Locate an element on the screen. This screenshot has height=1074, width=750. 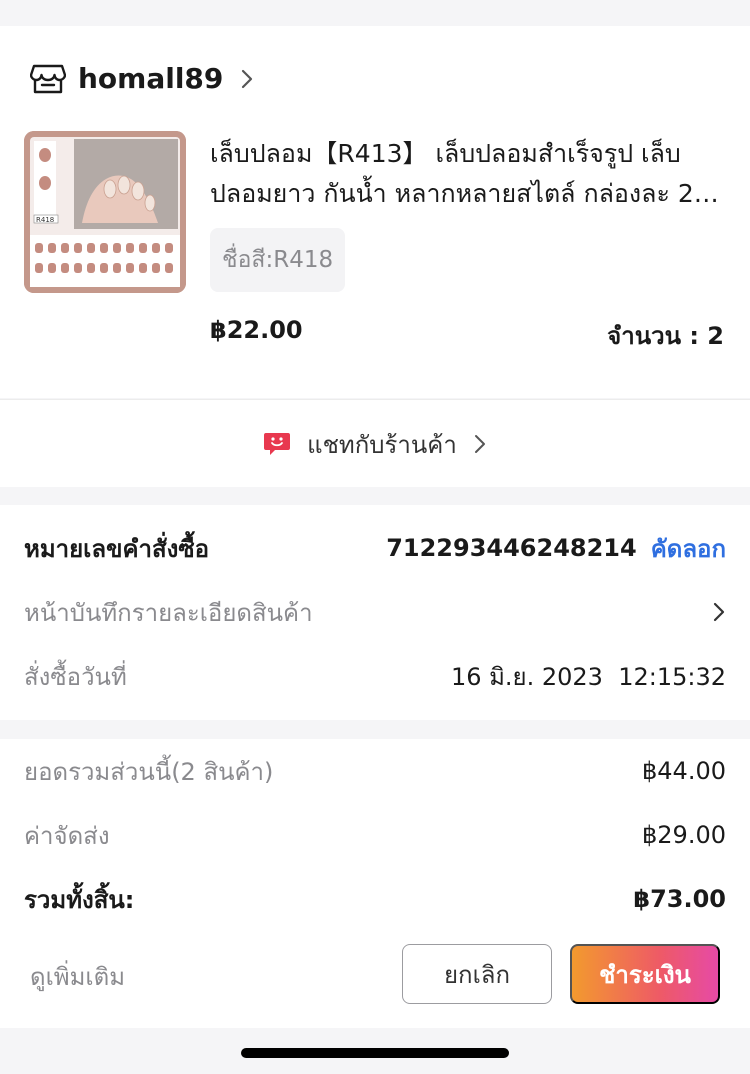
chat-smile-icon is located at coordinates (277, 444).